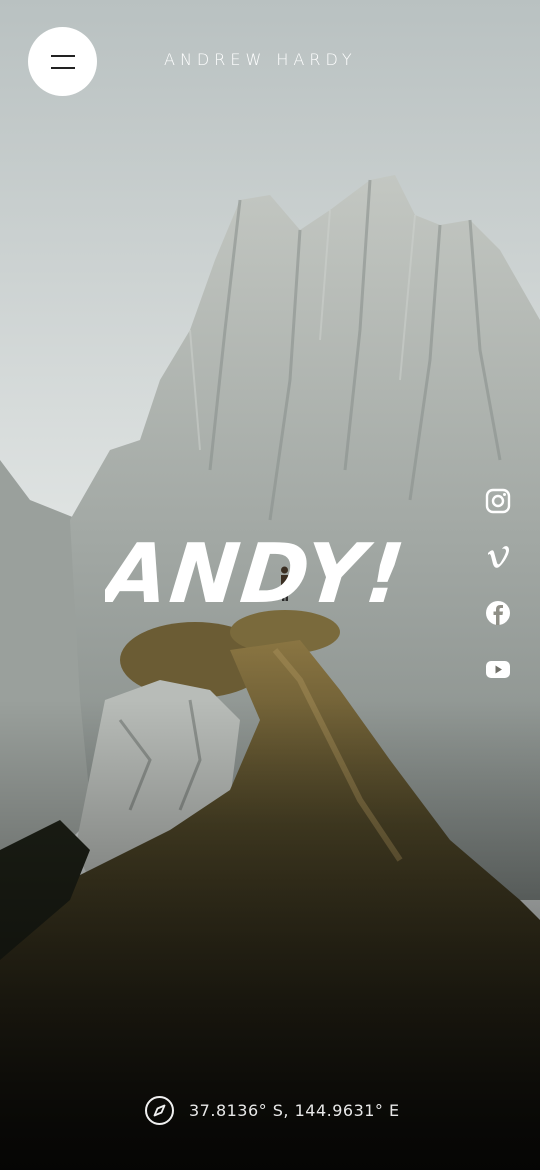 The height and width of the screenshot is (1170, 540). I want to click on vimeo-icon, so click(498, 557).